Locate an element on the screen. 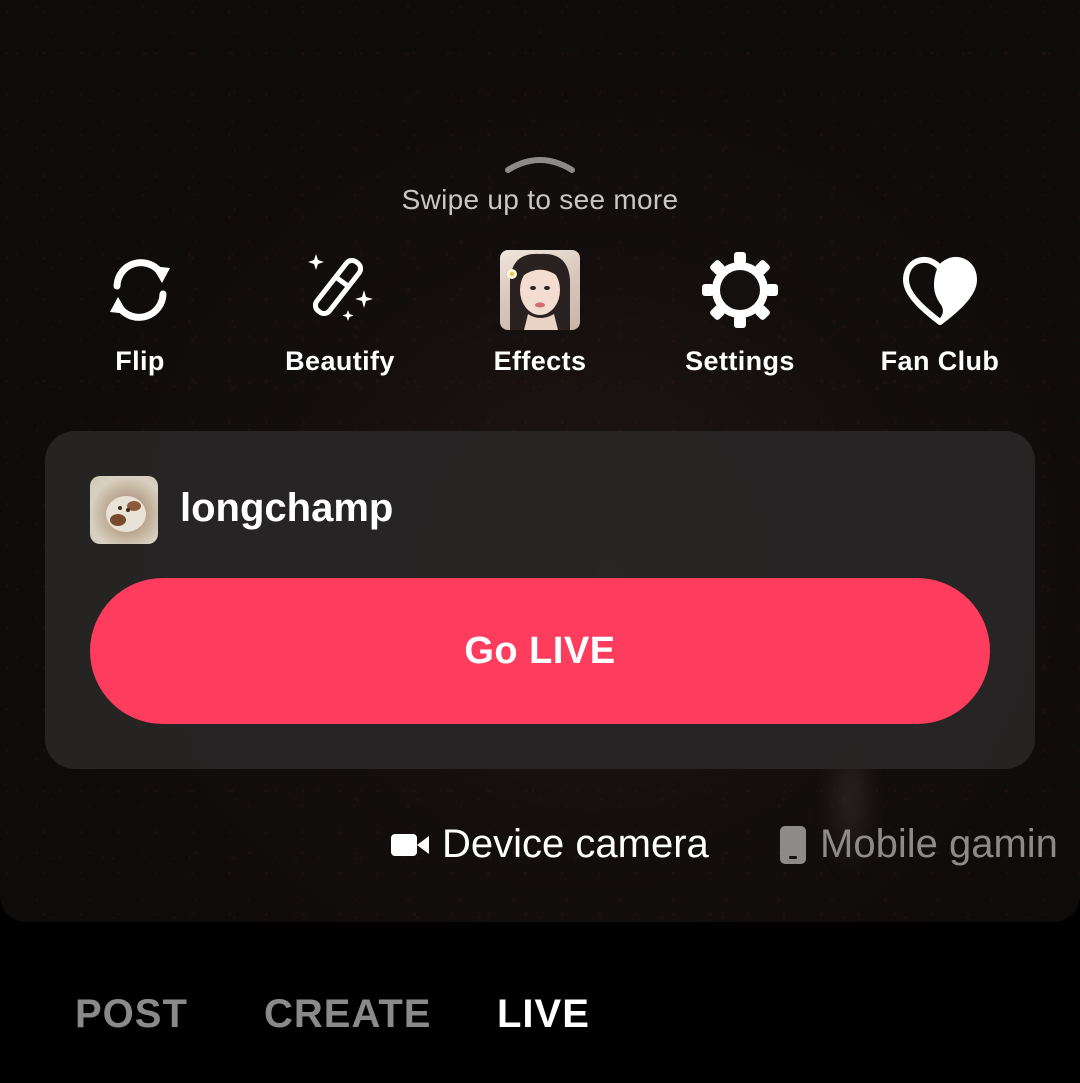 The image size is (1080, 1083). tool-row: Flip Beautify Effects Settings Fan Club is located at coordinates (540, 318).